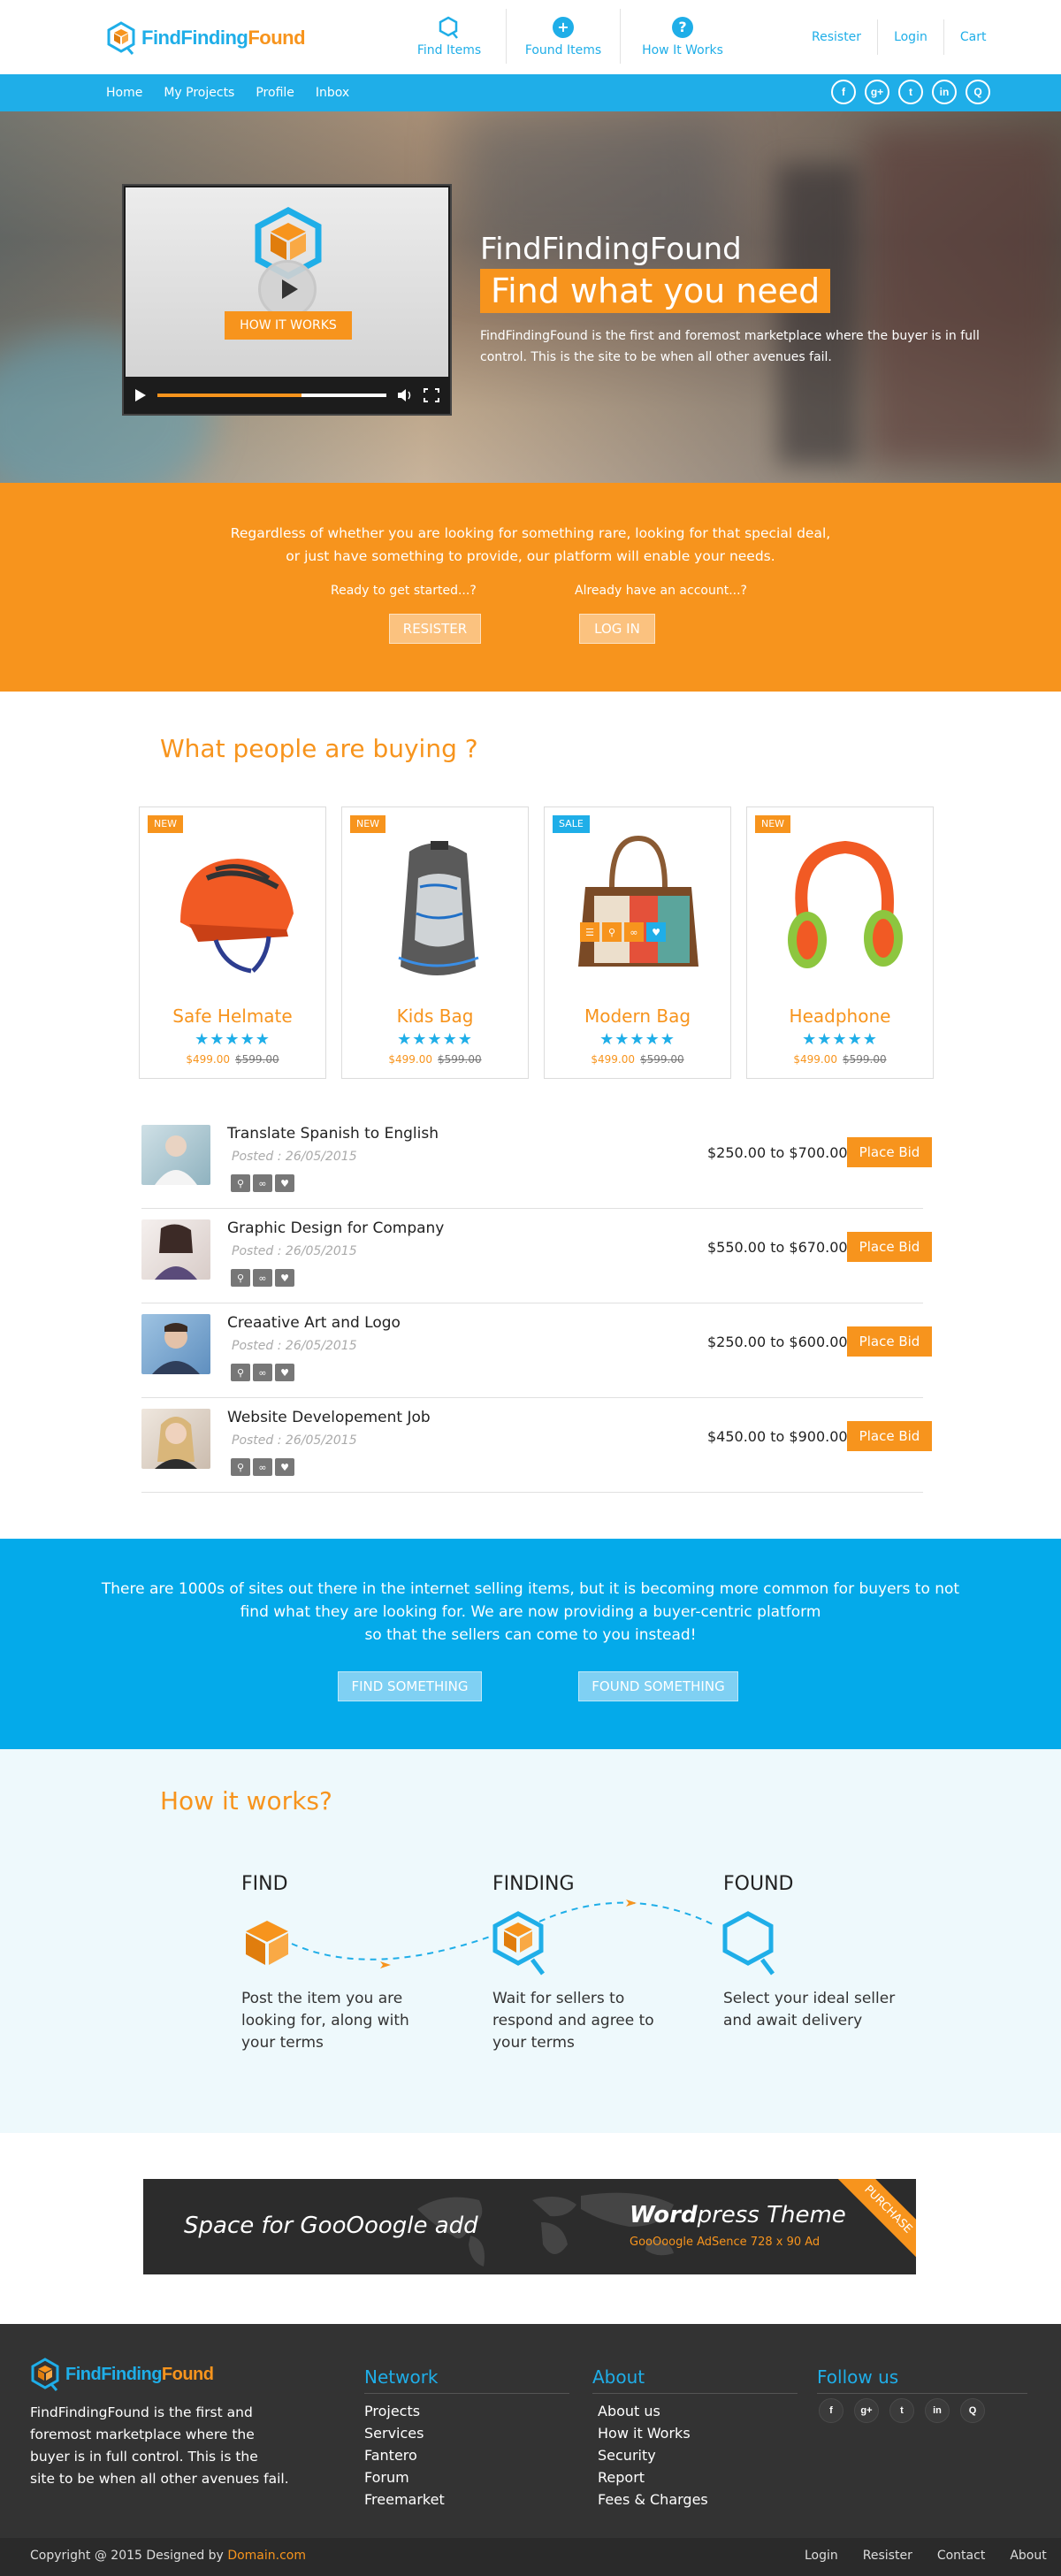 This screenshot has width=1061, height=2576. Describe the element at coordinates (887, 2556) in the screenshot. I see `bottom-register-link: Resister` at that location.